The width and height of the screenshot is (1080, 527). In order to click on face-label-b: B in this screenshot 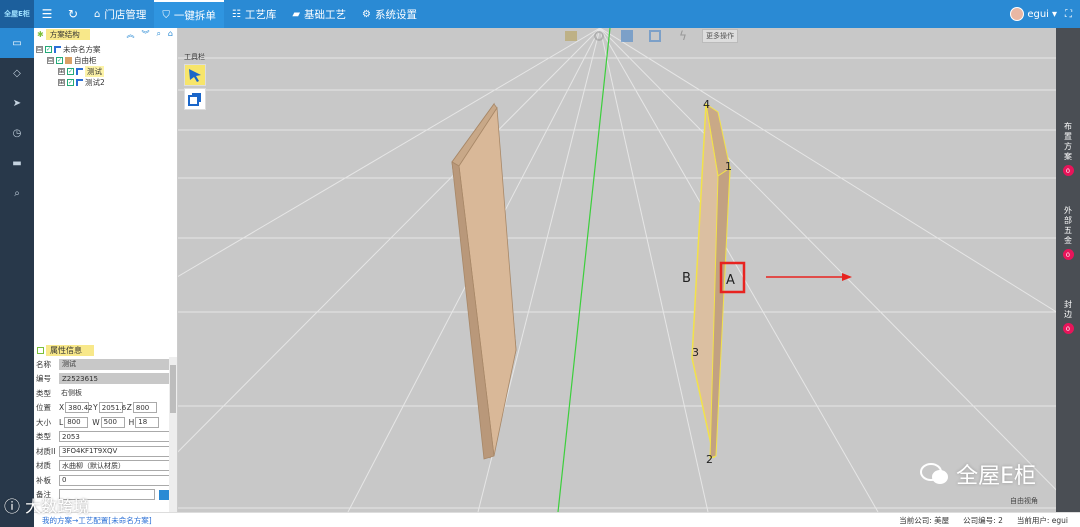, I will do `click(686, 278)`.